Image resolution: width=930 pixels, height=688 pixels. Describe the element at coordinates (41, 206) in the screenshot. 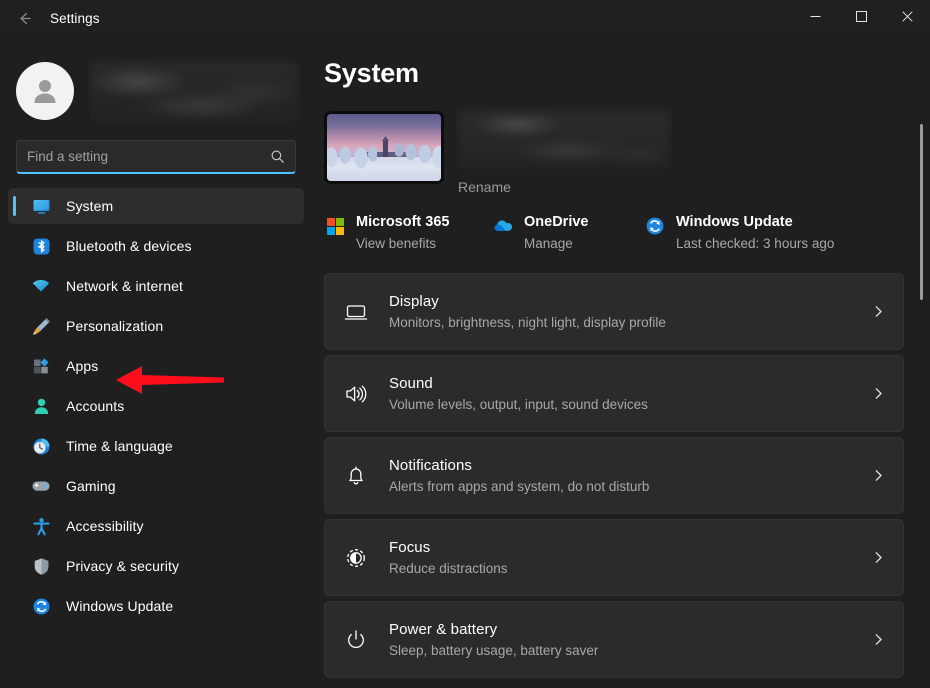

I see `monitor-icon` at that location.